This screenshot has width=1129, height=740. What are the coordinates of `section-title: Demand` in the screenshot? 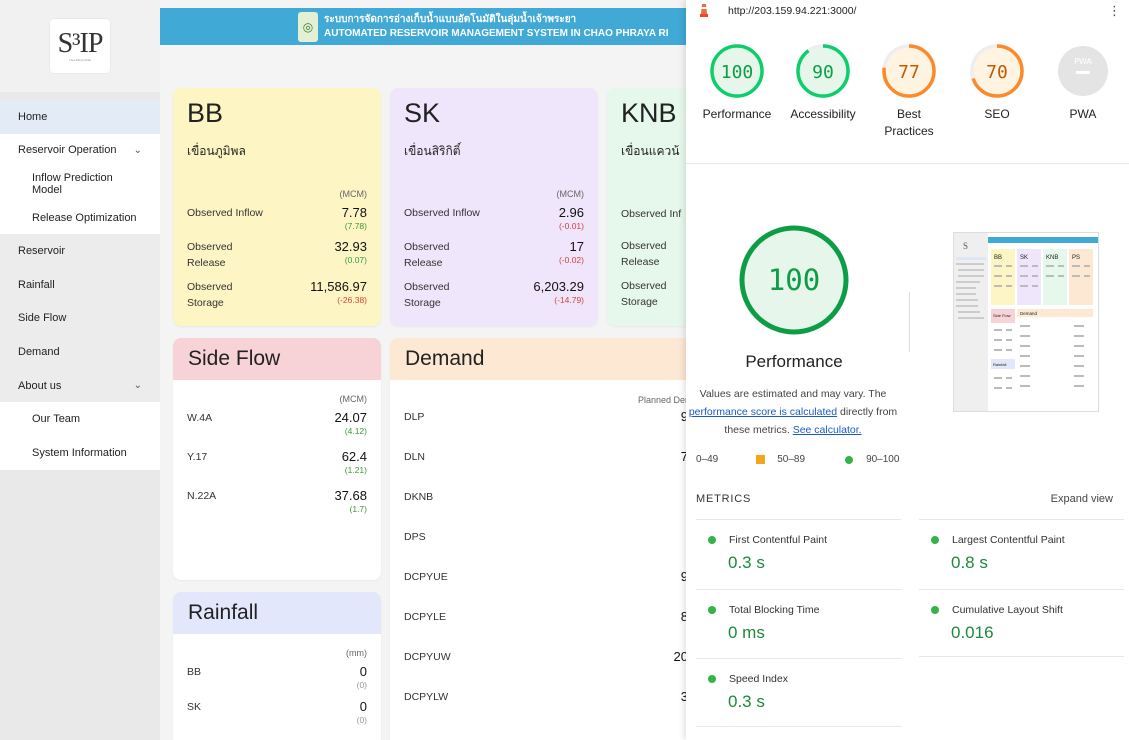 It's located at (538, 359).